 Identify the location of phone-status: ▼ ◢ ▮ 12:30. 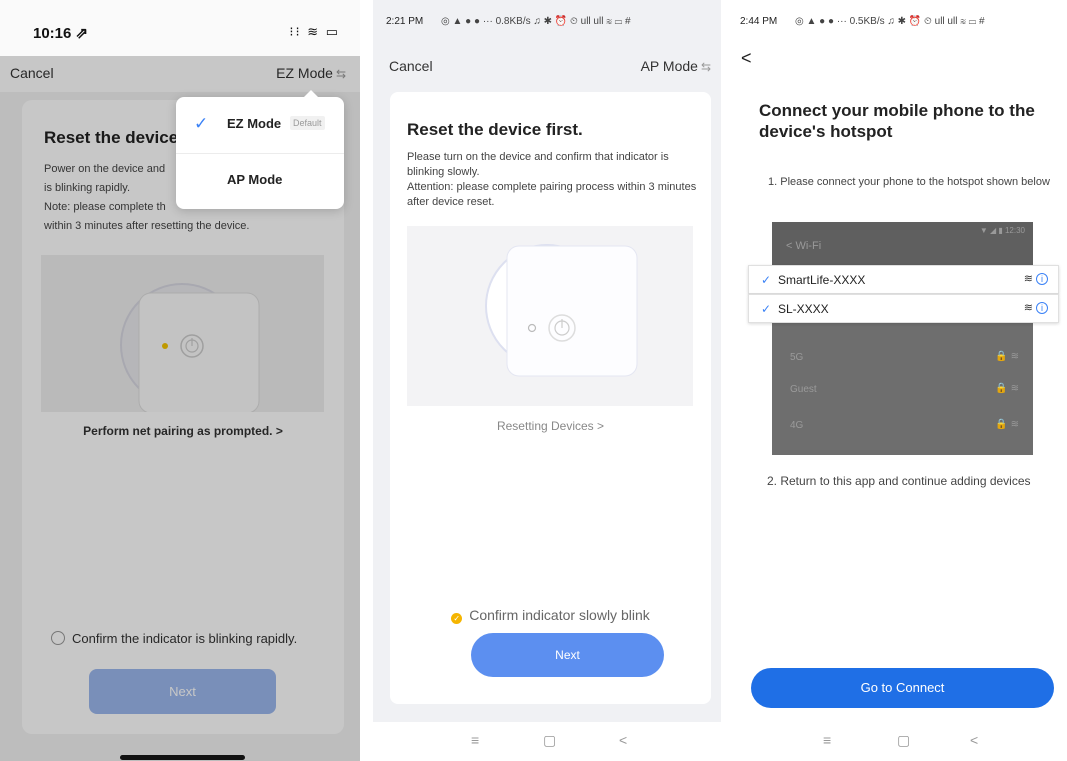
(1002, 230).